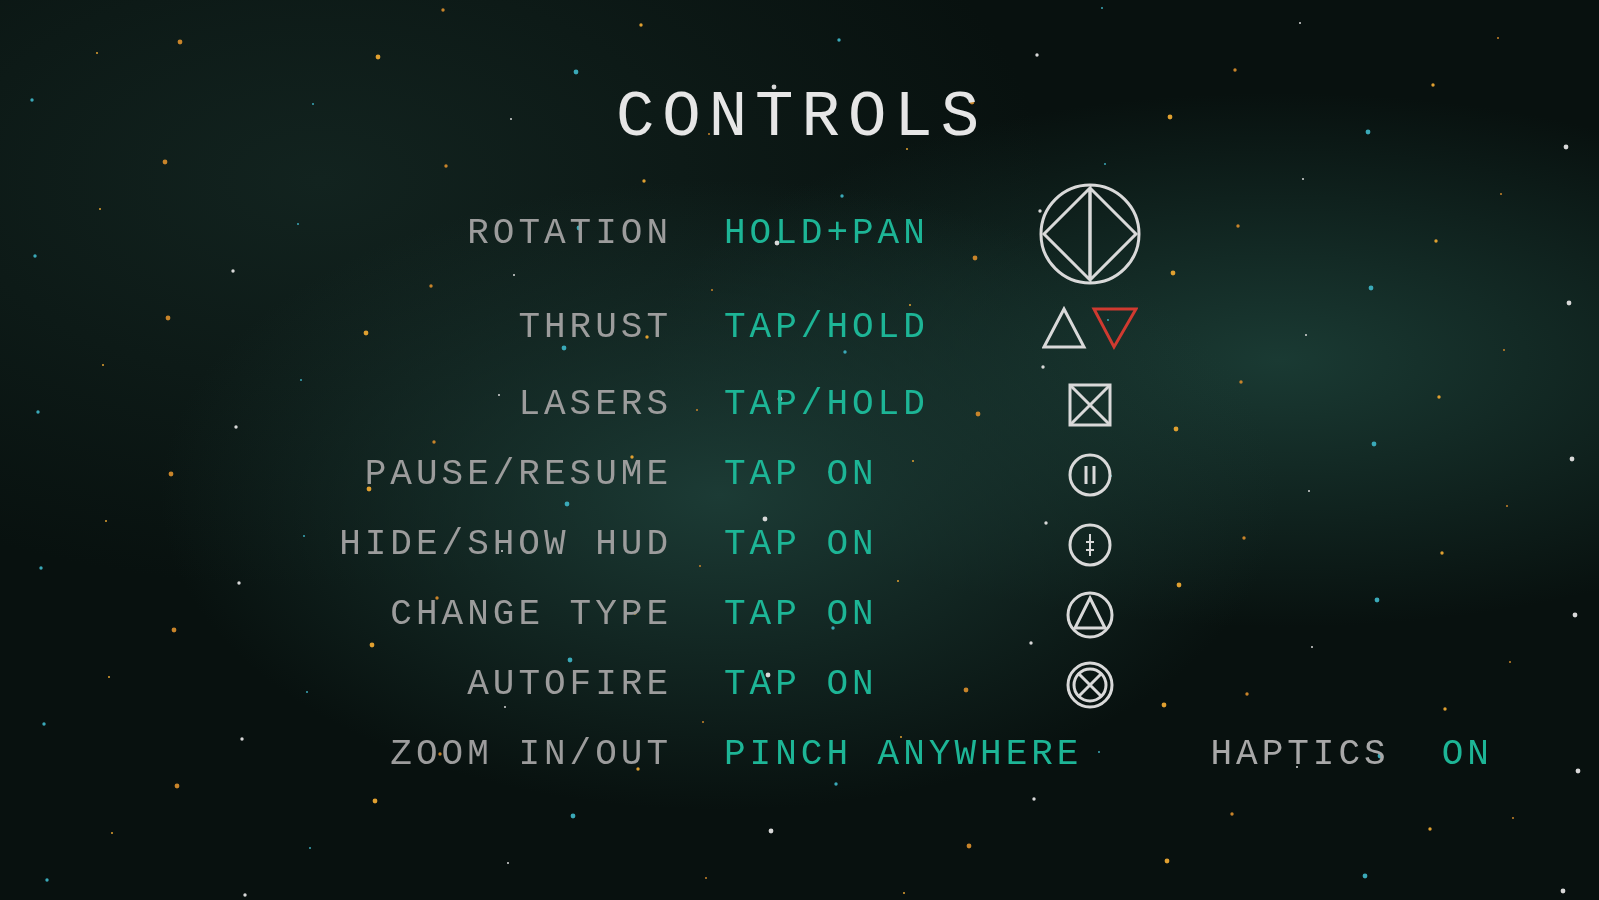 The height and width of the screenshot is (900, 1599). What do you see at coordinates (1090, 475) in the screenshot?
I see `pause-icon` at bounding box center [1090, 475].